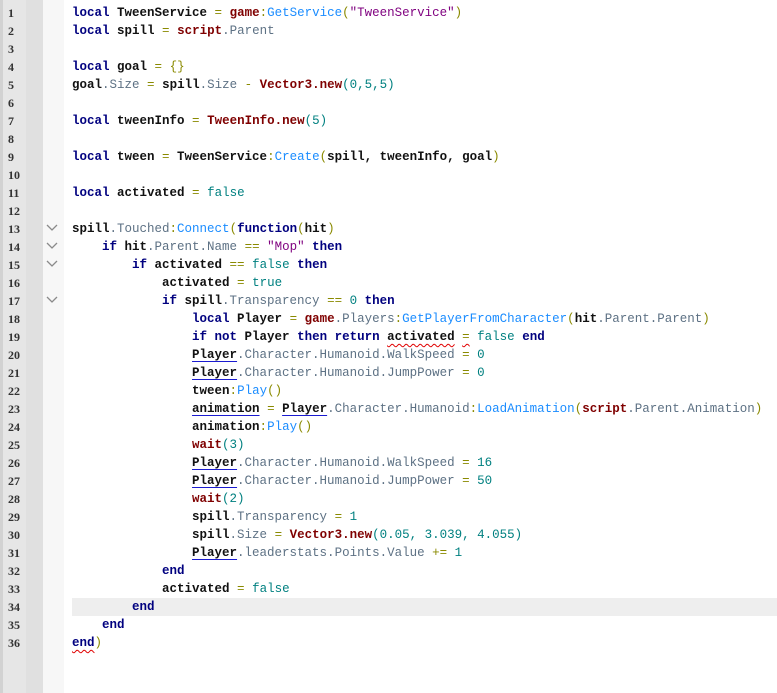 The image size is (777, 693). I want to click on code-text: if hit.Parent.Name == "Mop" then, so click(424, 247).